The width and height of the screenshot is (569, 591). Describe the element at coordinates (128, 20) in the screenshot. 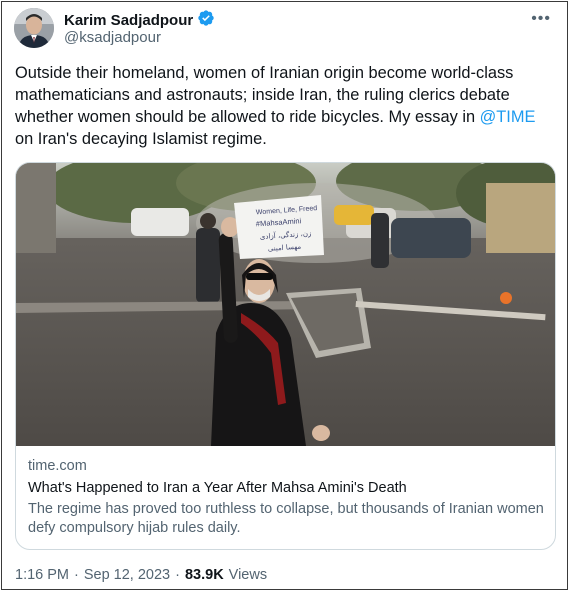

I see `author-name: Karim Sadjadpour` at that location.